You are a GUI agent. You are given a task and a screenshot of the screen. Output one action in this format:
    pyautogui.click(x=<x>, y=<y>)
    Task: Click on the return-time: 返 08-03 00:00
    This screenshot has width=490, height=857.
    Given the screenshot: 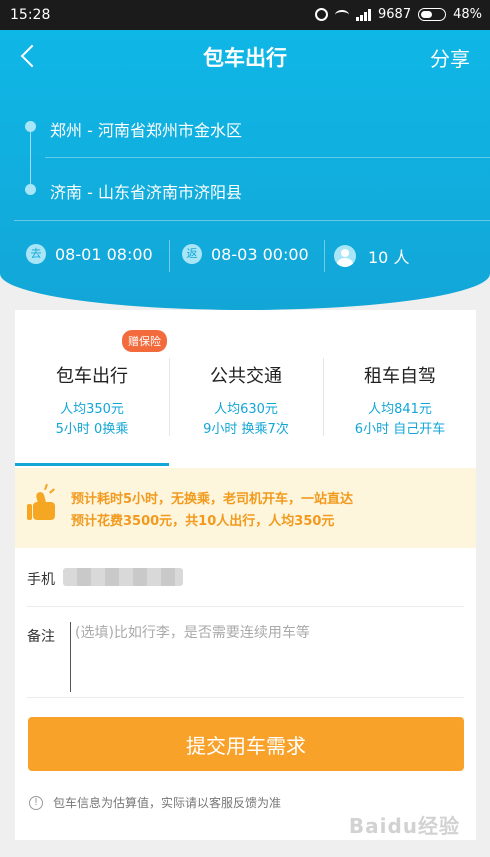 What is the action you would take?
    pyautogui.click(x=245, y=254)
    